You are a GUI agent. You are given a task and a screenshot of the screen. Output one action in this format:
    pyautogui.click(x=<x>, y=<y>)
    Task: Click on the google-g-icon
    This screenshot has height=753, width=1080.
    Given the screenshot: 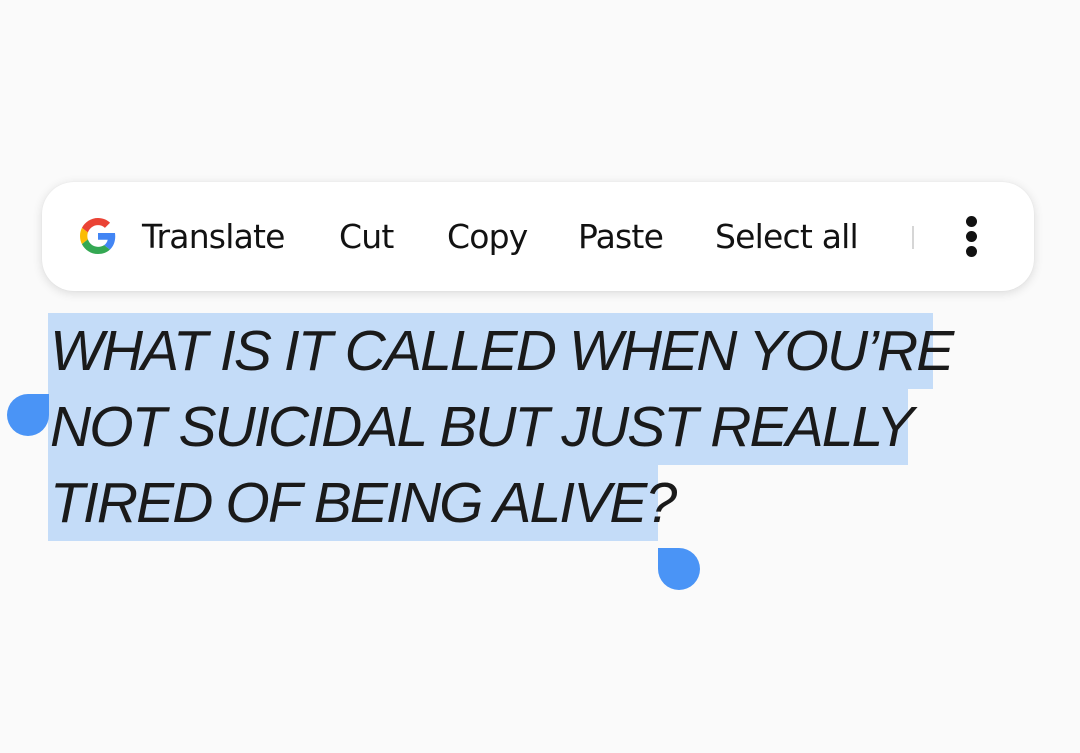 What is the action you would take?
    pyautogui.click(x=98, y=236)
    